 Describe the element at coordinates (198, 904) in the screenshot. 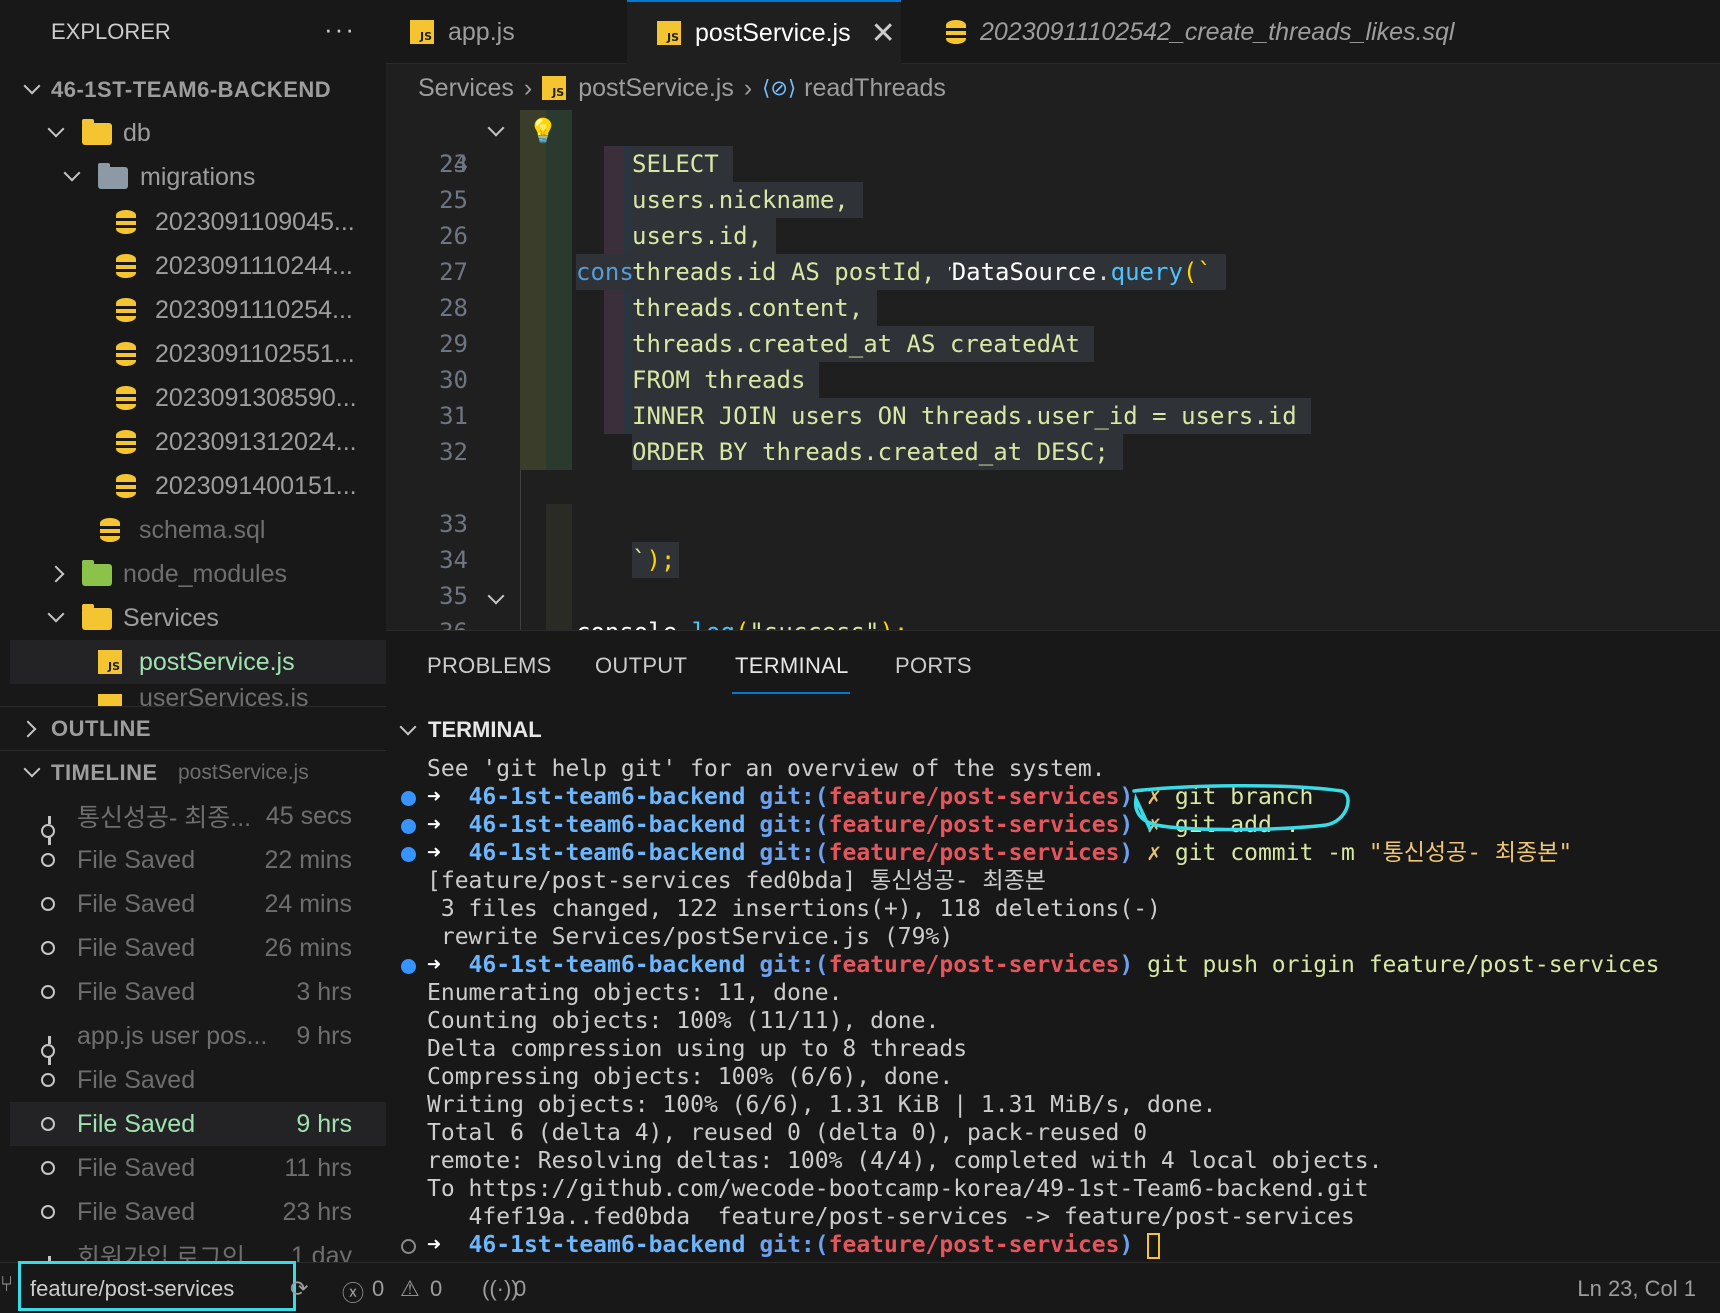

I see `timeline-entry: File Saved 24 mins` at that location.